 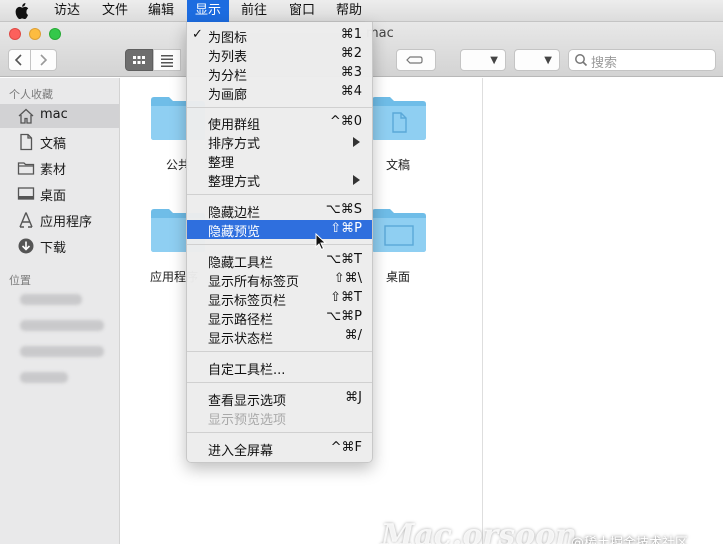 What do you see at coordinates (344, 259) in the screenshot?
I see `menu-item-shortcut: ⌥⌘T` at bounding box center [344, 259].